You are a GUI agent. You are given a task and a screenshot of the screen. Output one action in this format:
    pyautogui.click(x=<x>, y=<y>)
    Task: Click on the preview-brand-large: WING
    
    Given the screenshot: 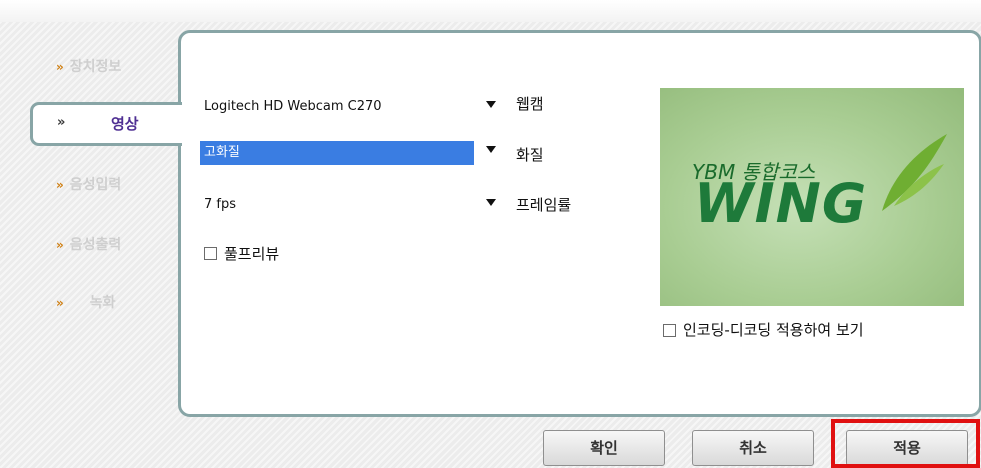 What is the action you would take?
    pyautogui.click(x=781, y=203)
    